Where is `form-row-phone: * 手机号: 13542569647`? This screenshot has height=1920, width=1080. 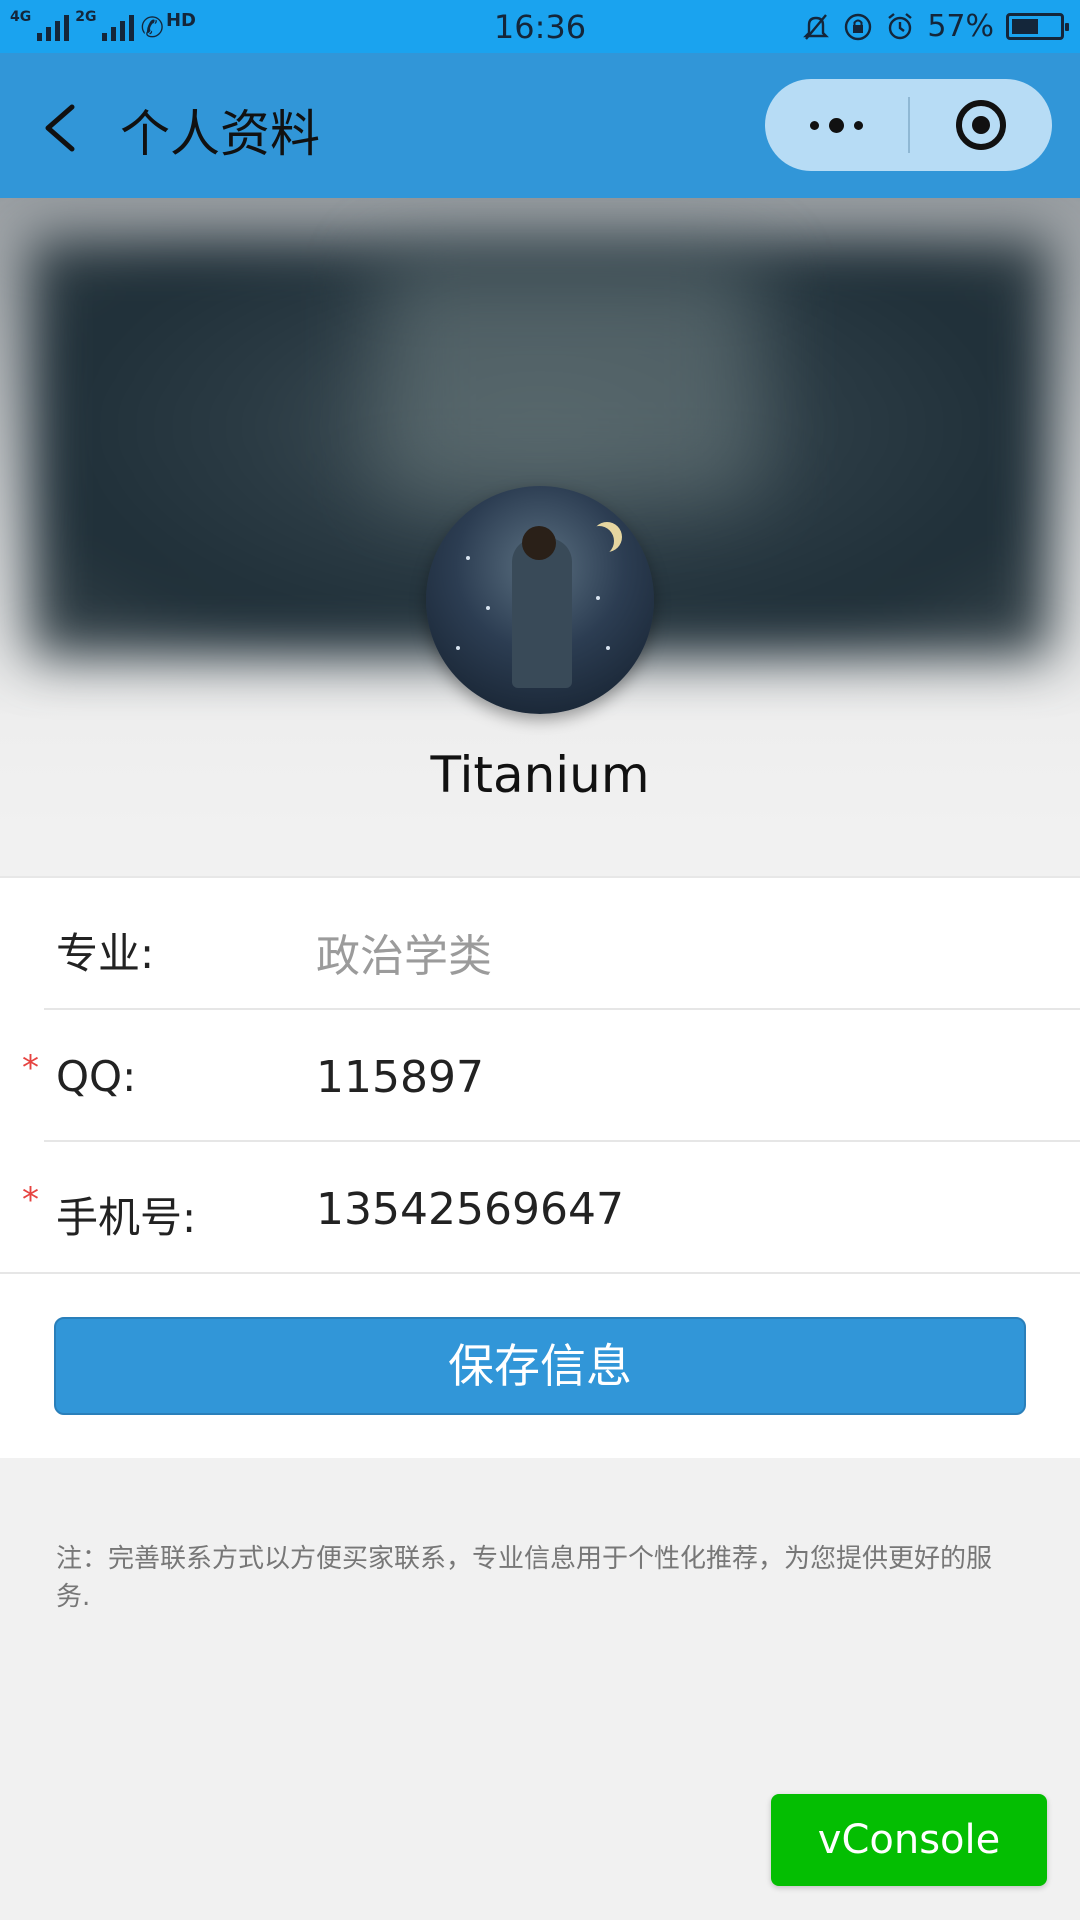 form-row-phone: * 手机号: 13542569647 is located at coordinates (540, 1208).